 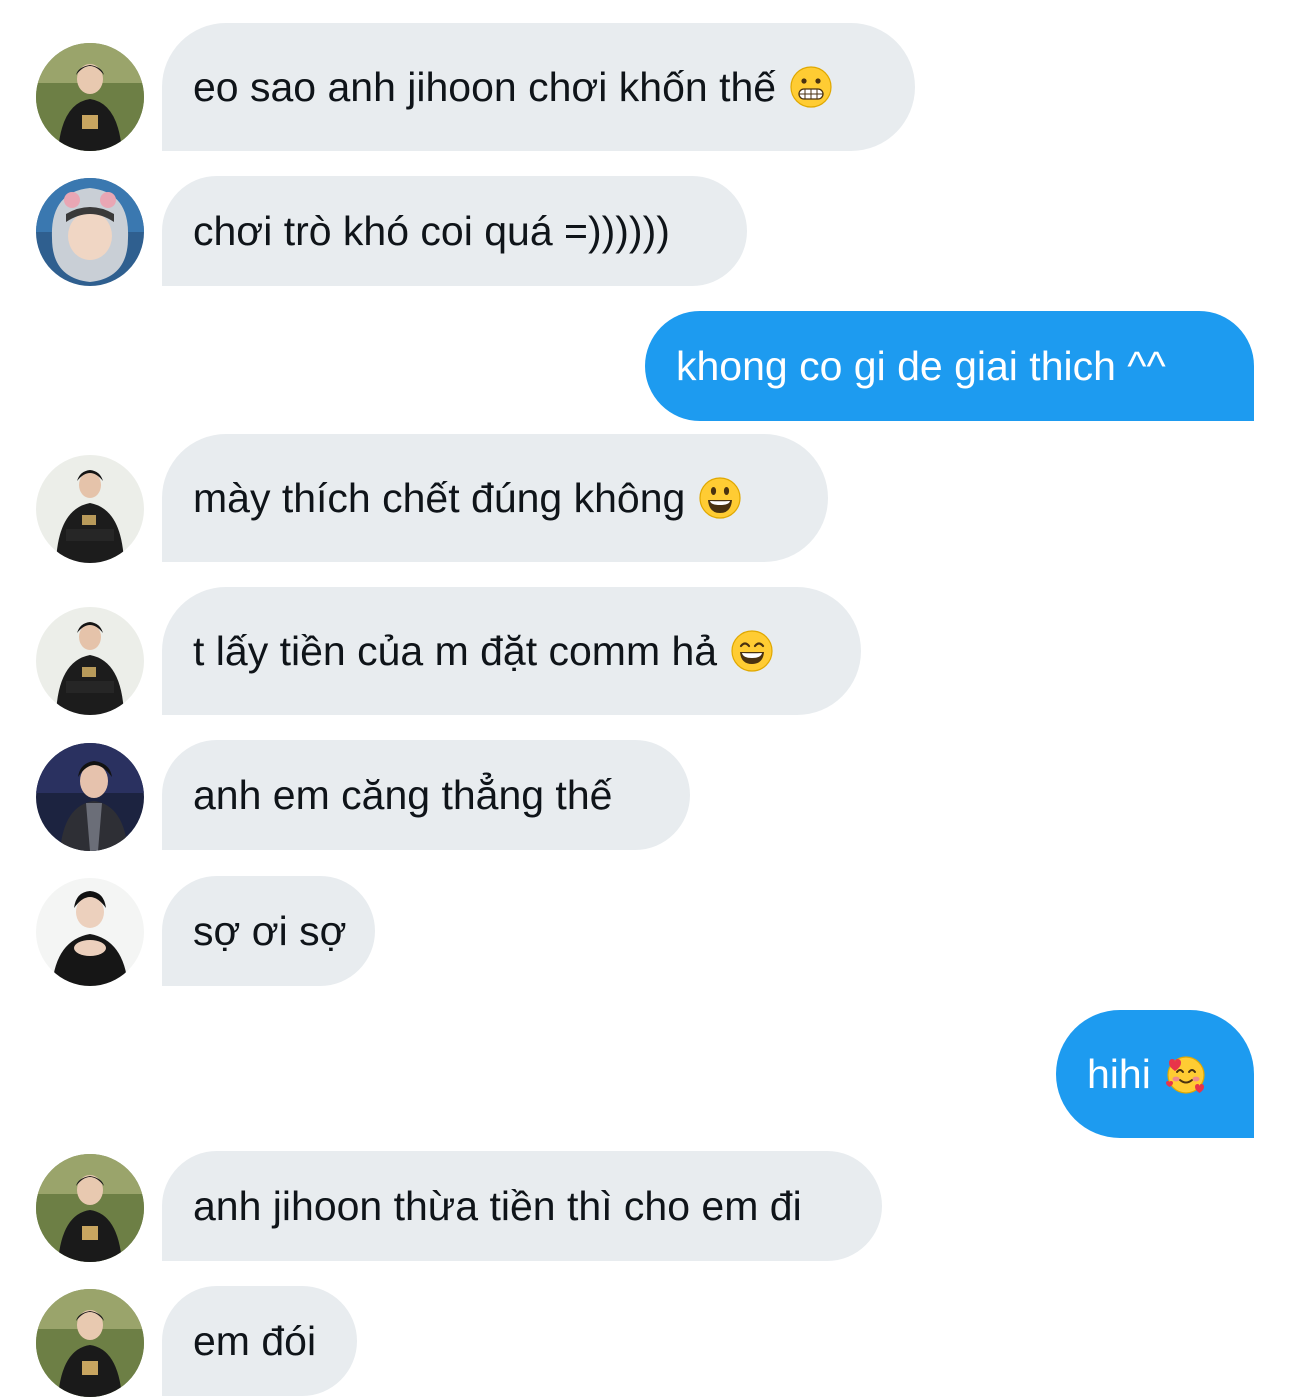 What do you see at coordinates (1155, 1074) in the screenshot?
I see `message-bubble-outgoing: hihi` at bounding box center [1155, 1074].